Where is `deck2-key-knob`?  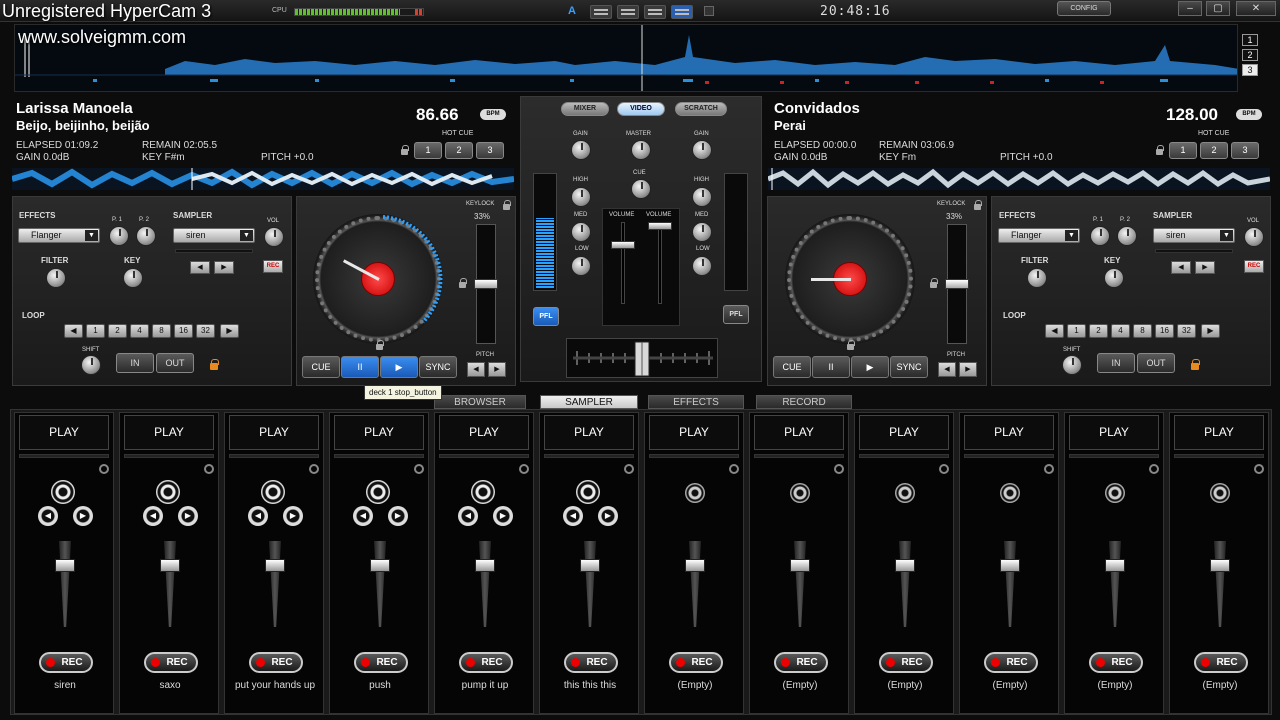 deck2-key-knob is located at coordinates (1114, 278).